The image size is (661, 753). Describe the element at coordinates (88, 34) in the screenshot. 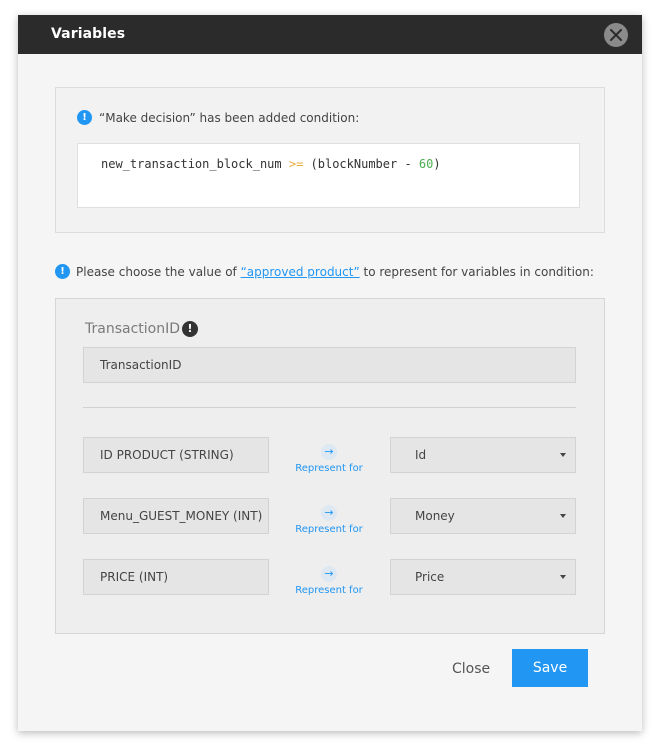

I see `dialog-title: Variables` at that location.